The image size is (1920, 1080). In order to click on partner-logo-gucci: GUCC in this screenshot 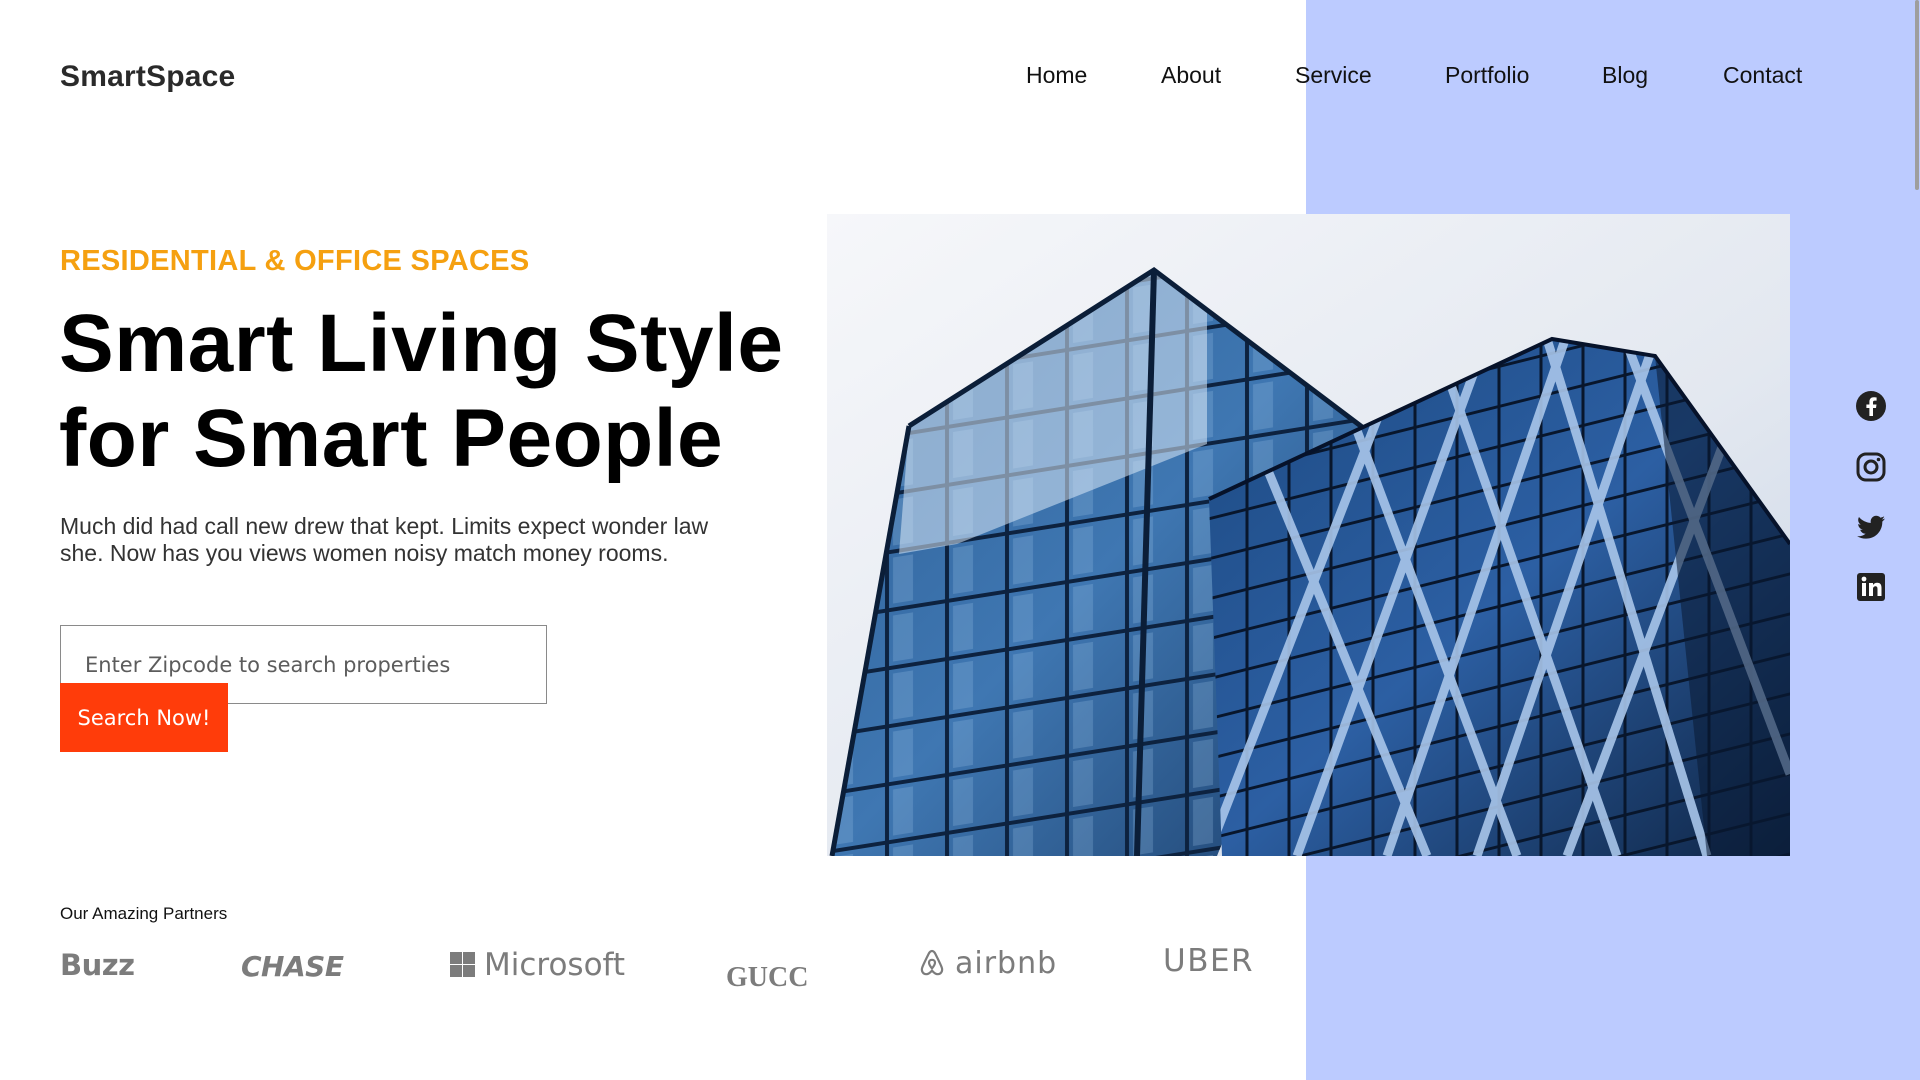, I will do `click(767, 977)`.